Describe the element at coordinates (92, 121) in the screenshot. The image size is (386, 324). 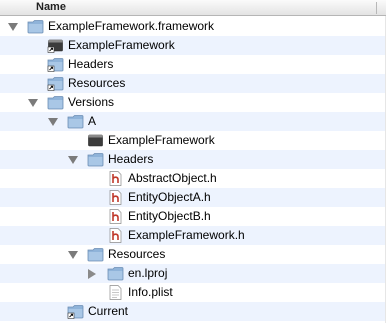
I see `file-name-label: A` at that location.